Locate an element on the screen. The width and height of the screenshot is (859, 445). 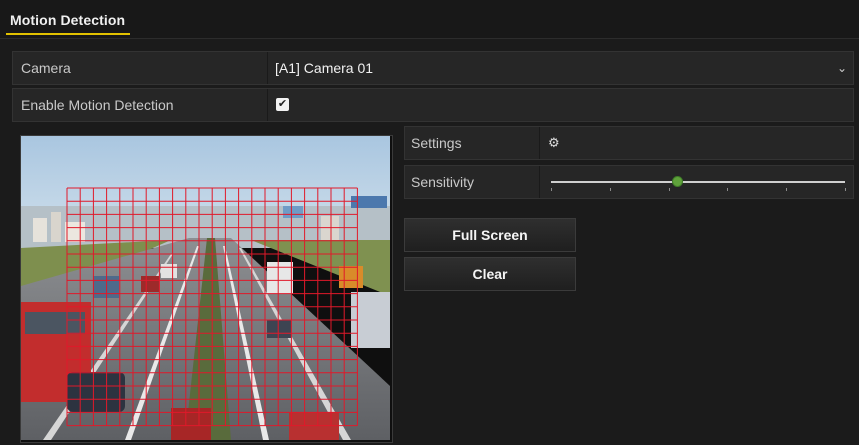
active-tab-indicator is located at coordinates (68, 34).